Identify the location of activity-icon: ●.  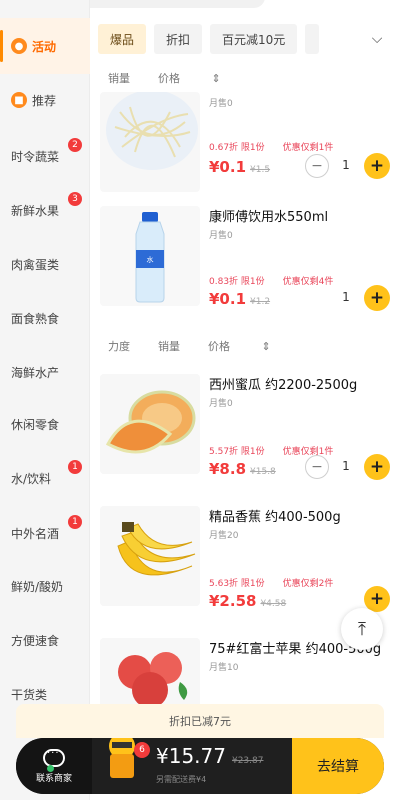
(19, 46).